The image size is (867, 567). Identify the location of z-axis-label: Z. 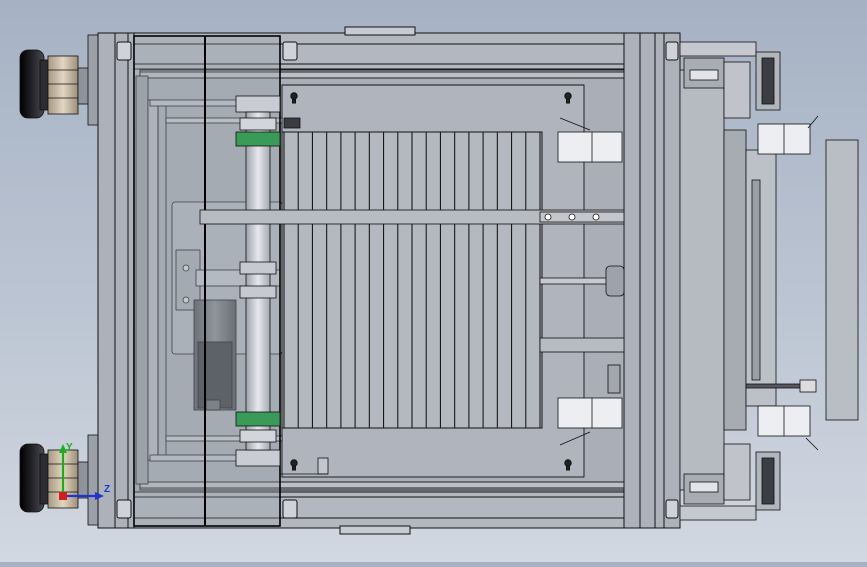
(107, 489).